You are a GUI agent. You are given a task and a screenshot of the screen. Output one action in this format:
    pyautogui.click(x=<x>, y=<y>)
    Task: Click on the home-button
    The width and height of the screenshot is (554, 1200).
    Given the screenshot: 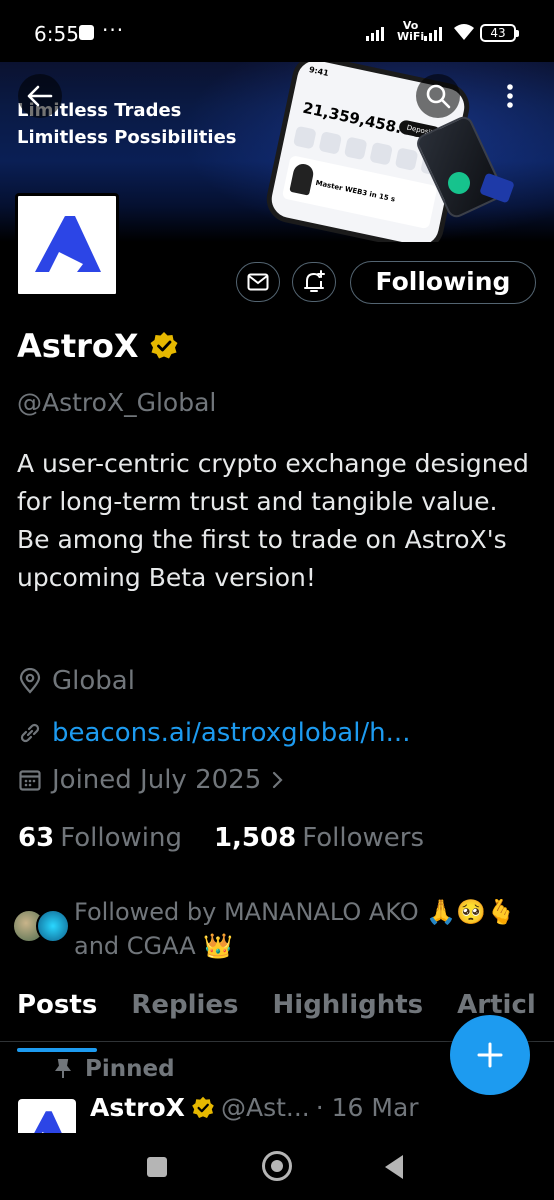 What is the action you would take?
    pyautogui.click(x=277, y=1166)
    